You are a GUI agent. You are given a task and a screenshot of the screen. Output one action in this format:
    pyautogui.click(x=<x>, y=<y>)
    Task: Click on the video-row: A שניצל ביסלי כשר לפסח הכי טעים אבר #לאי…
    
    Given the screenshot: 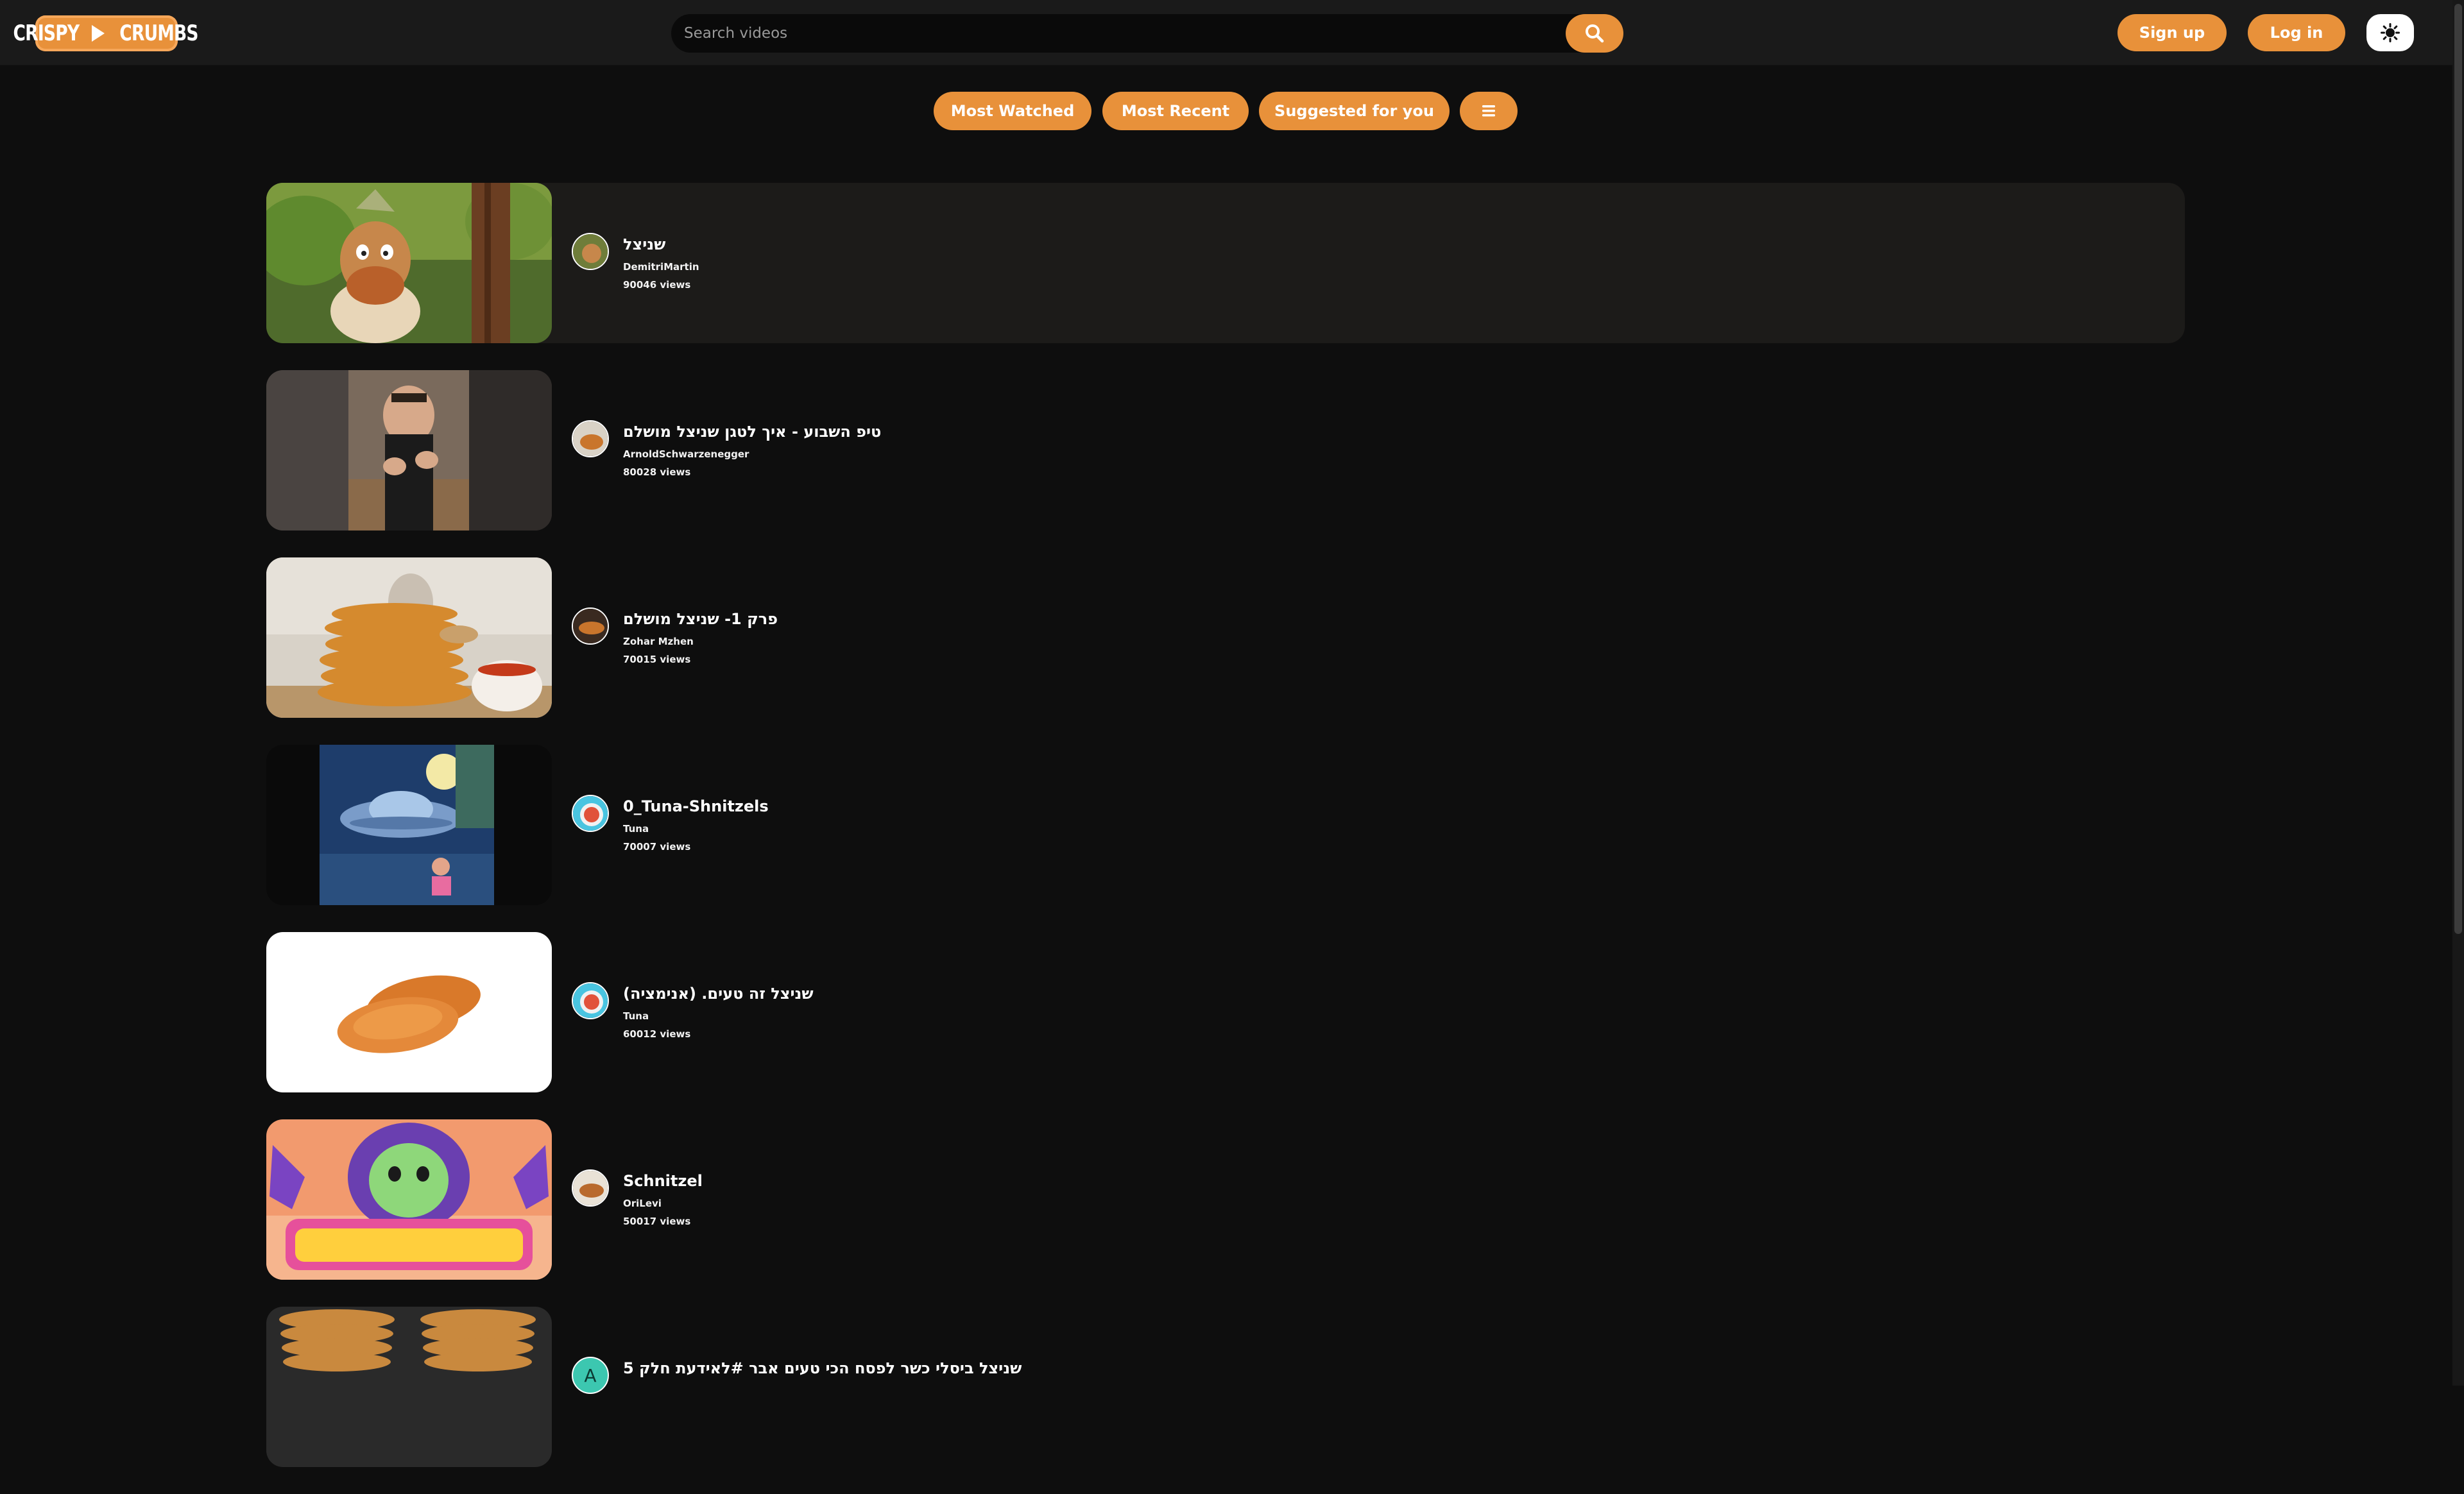 What is the action you would take?
    pyautogui.click(x=1225, y=1387)
    